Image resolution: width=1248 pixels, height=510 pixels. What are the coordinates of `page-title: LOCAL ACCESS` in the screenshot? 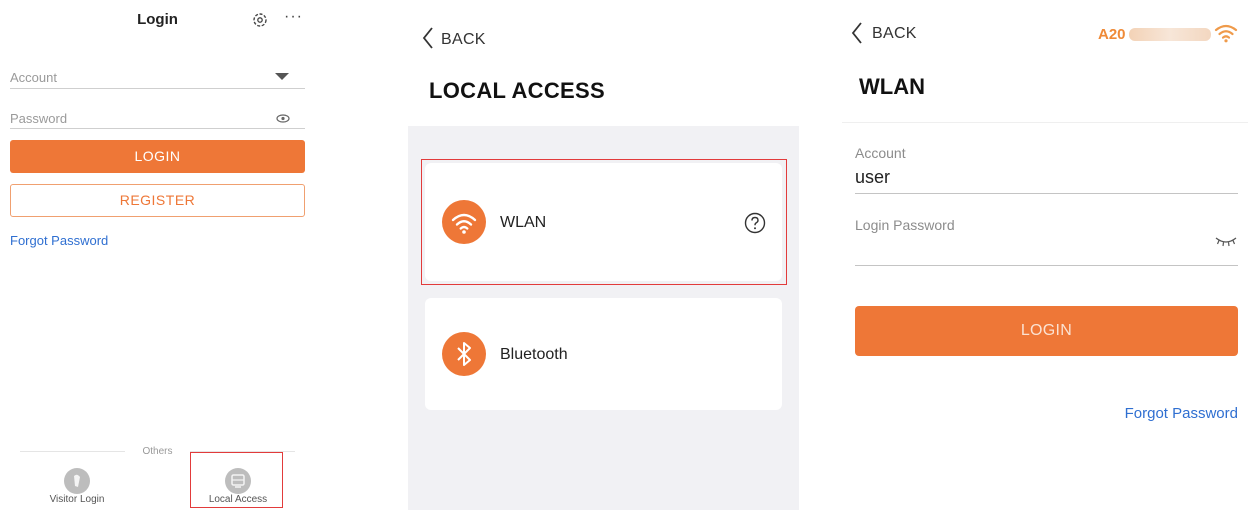 It's located at (517, 90).